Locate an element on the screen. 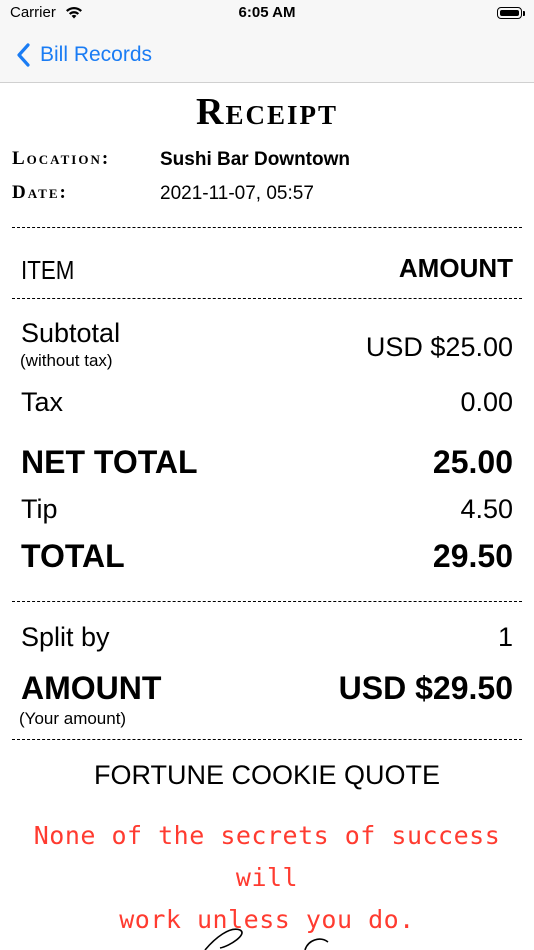  signature-image is located at coordinates (266, 939).